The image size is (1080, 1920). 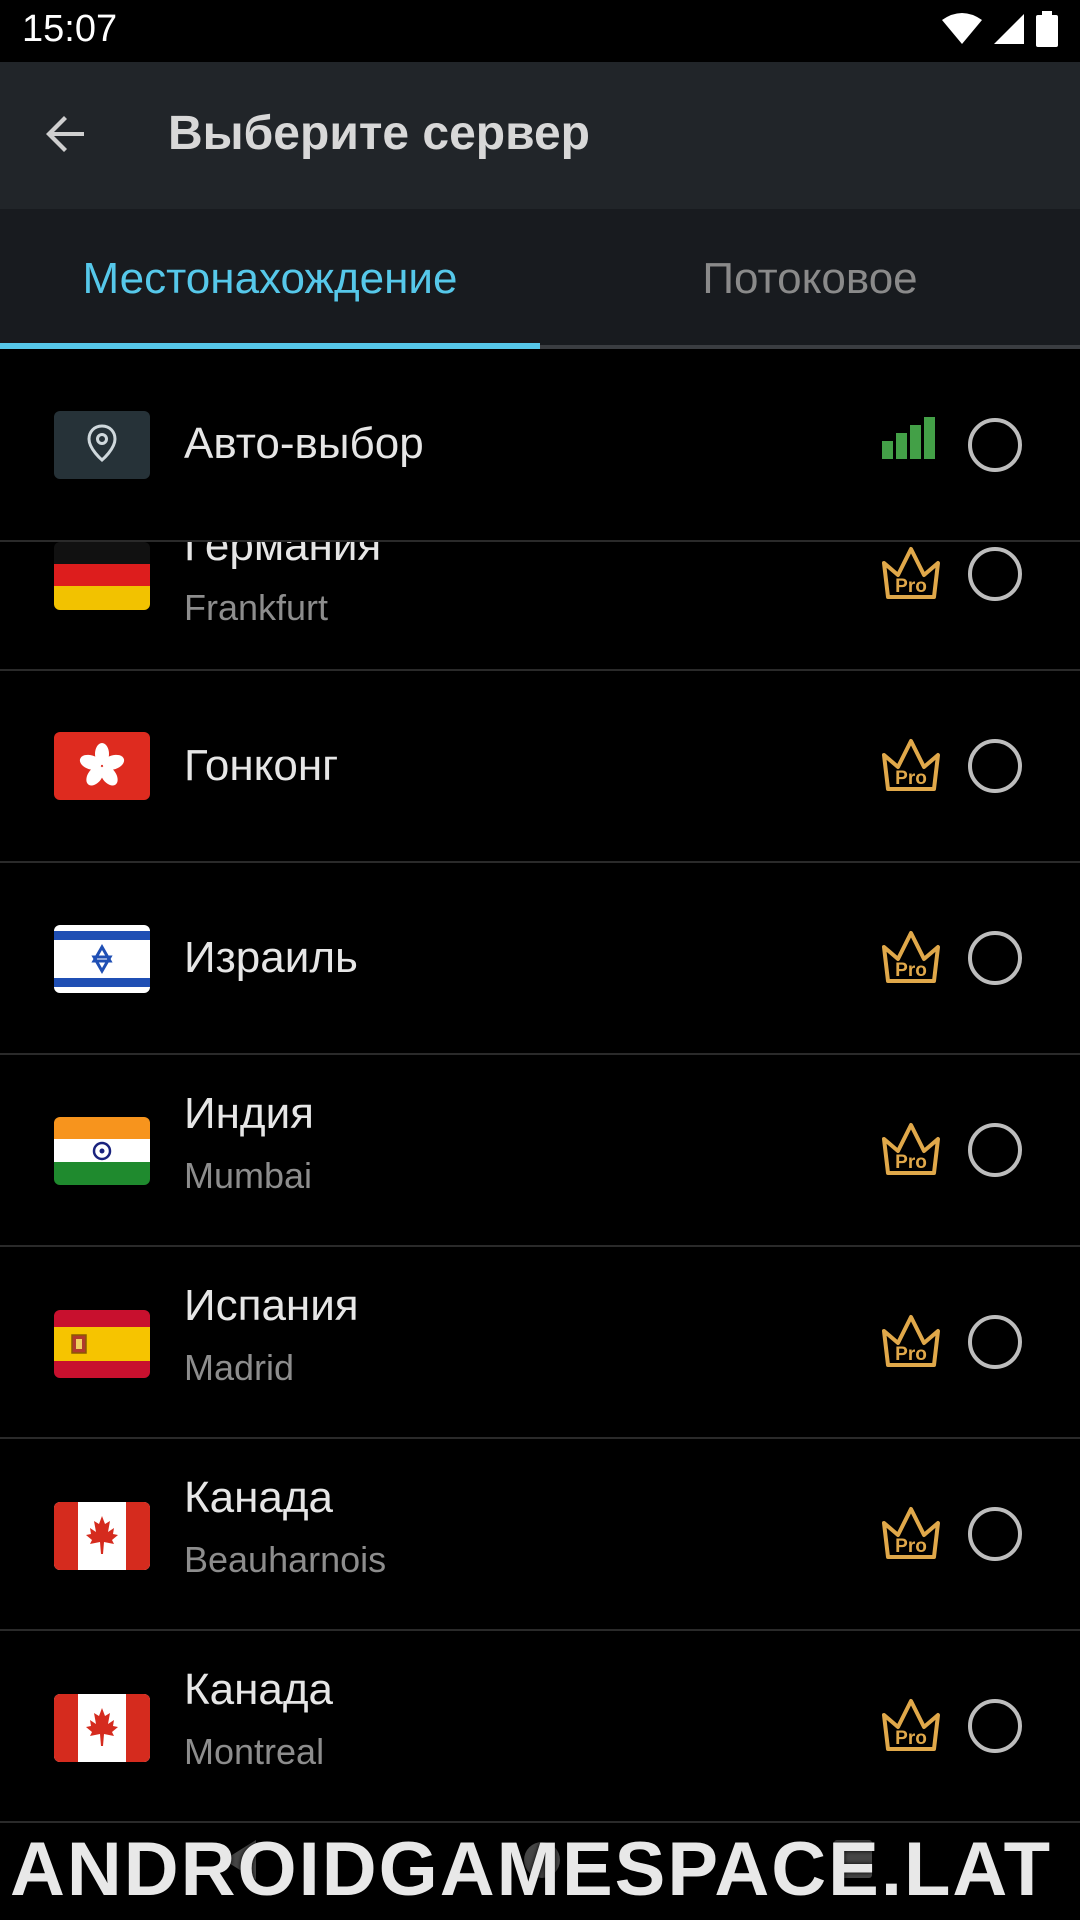 What do you see at coordinates (70, 29) in the screenshot?
I see `status-time: 15:07` at bounding box center [70, 29].